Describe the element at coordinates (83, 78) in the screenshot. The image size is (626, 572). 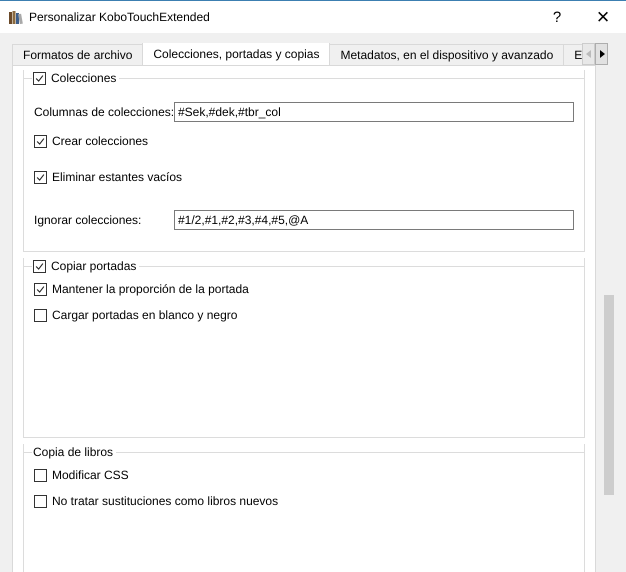
I see `group-title: Colecciones` at that location.